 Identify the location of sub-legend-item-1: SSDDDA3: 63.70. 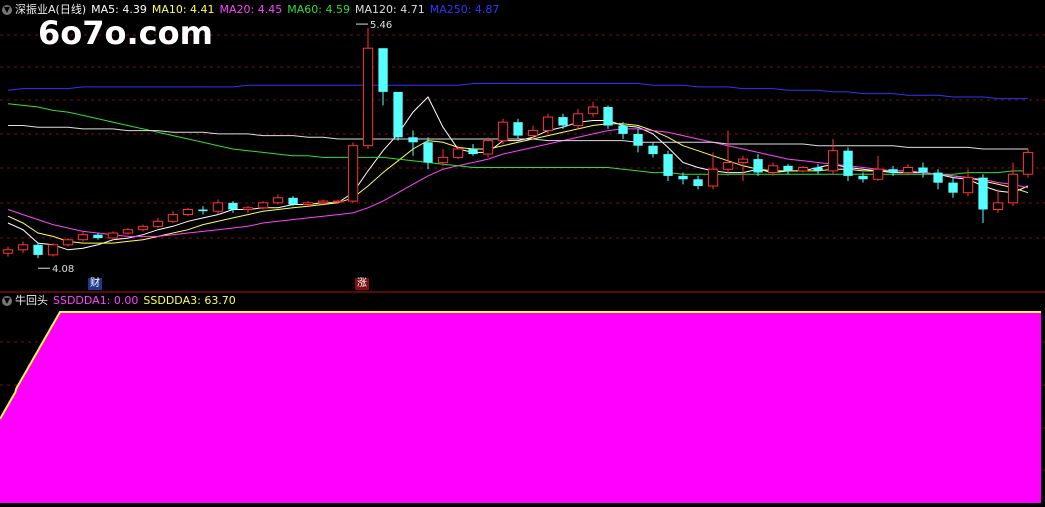
(189, 300).